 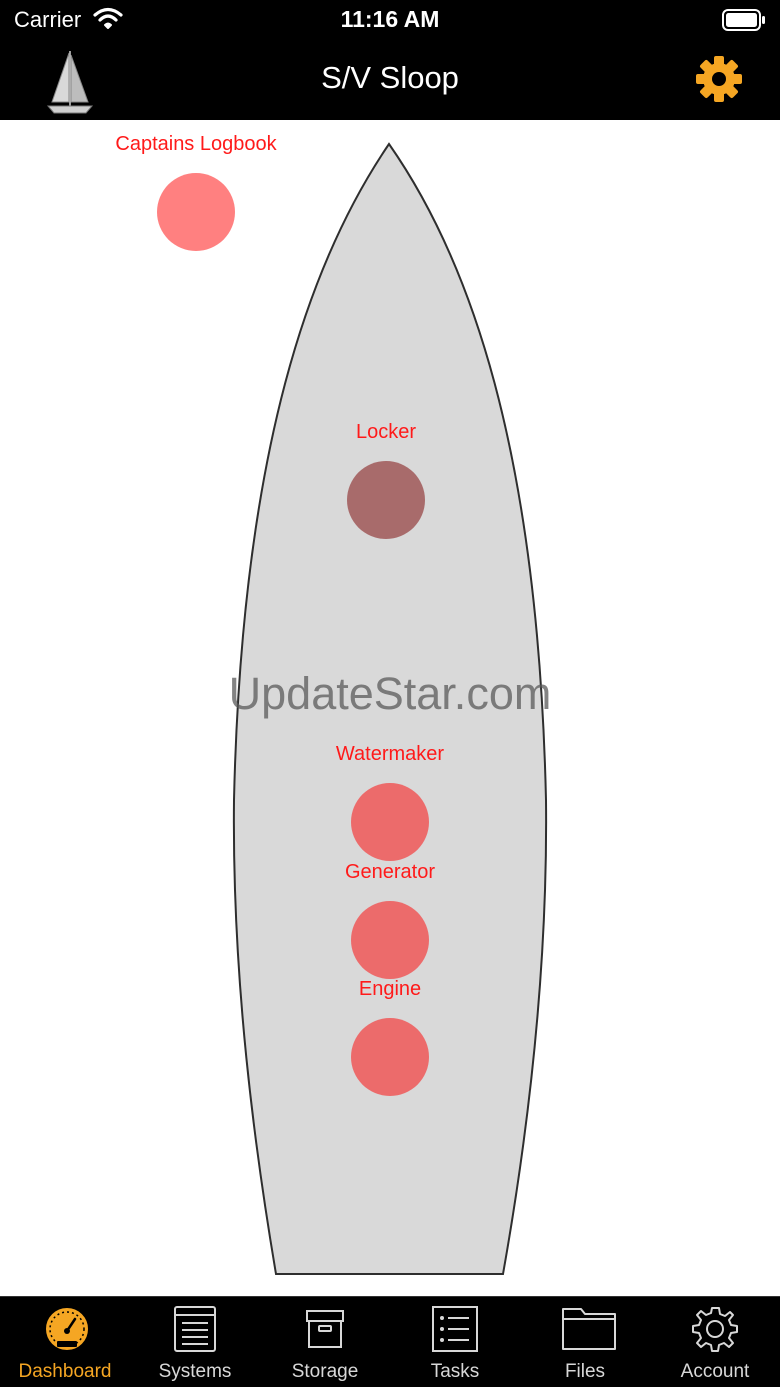 I want to click on tab-label: Storage, so click(x=325, y=1371).